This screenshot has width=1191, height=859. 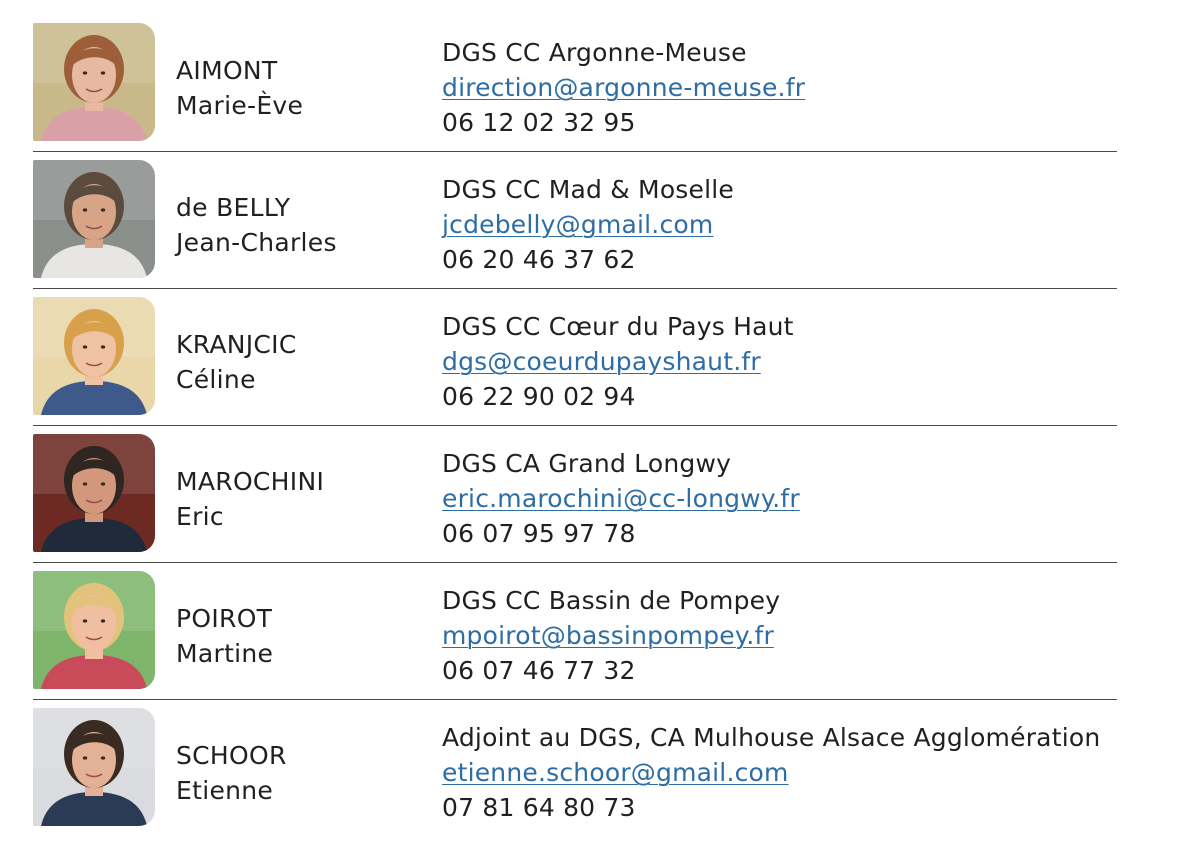 What do you see at coordinates (539, 396) in the screenshot?
I see `phone-number: 06 22 90 02 94` at bounding box center [539, 396].